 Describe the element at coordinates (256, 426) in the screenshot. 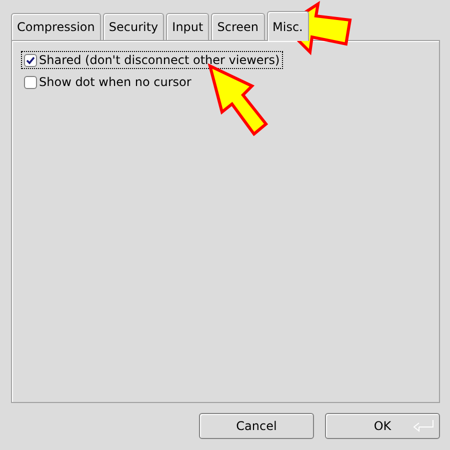

I see `cancel-button: Cancel` at that location.